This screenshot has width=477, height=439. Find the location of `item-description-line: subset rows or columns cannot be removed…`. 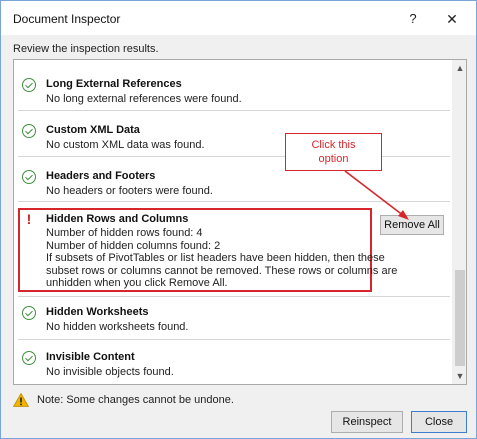

item-description-line: subset rows or columns cannot be removed… is located at coordinates (222, 270).